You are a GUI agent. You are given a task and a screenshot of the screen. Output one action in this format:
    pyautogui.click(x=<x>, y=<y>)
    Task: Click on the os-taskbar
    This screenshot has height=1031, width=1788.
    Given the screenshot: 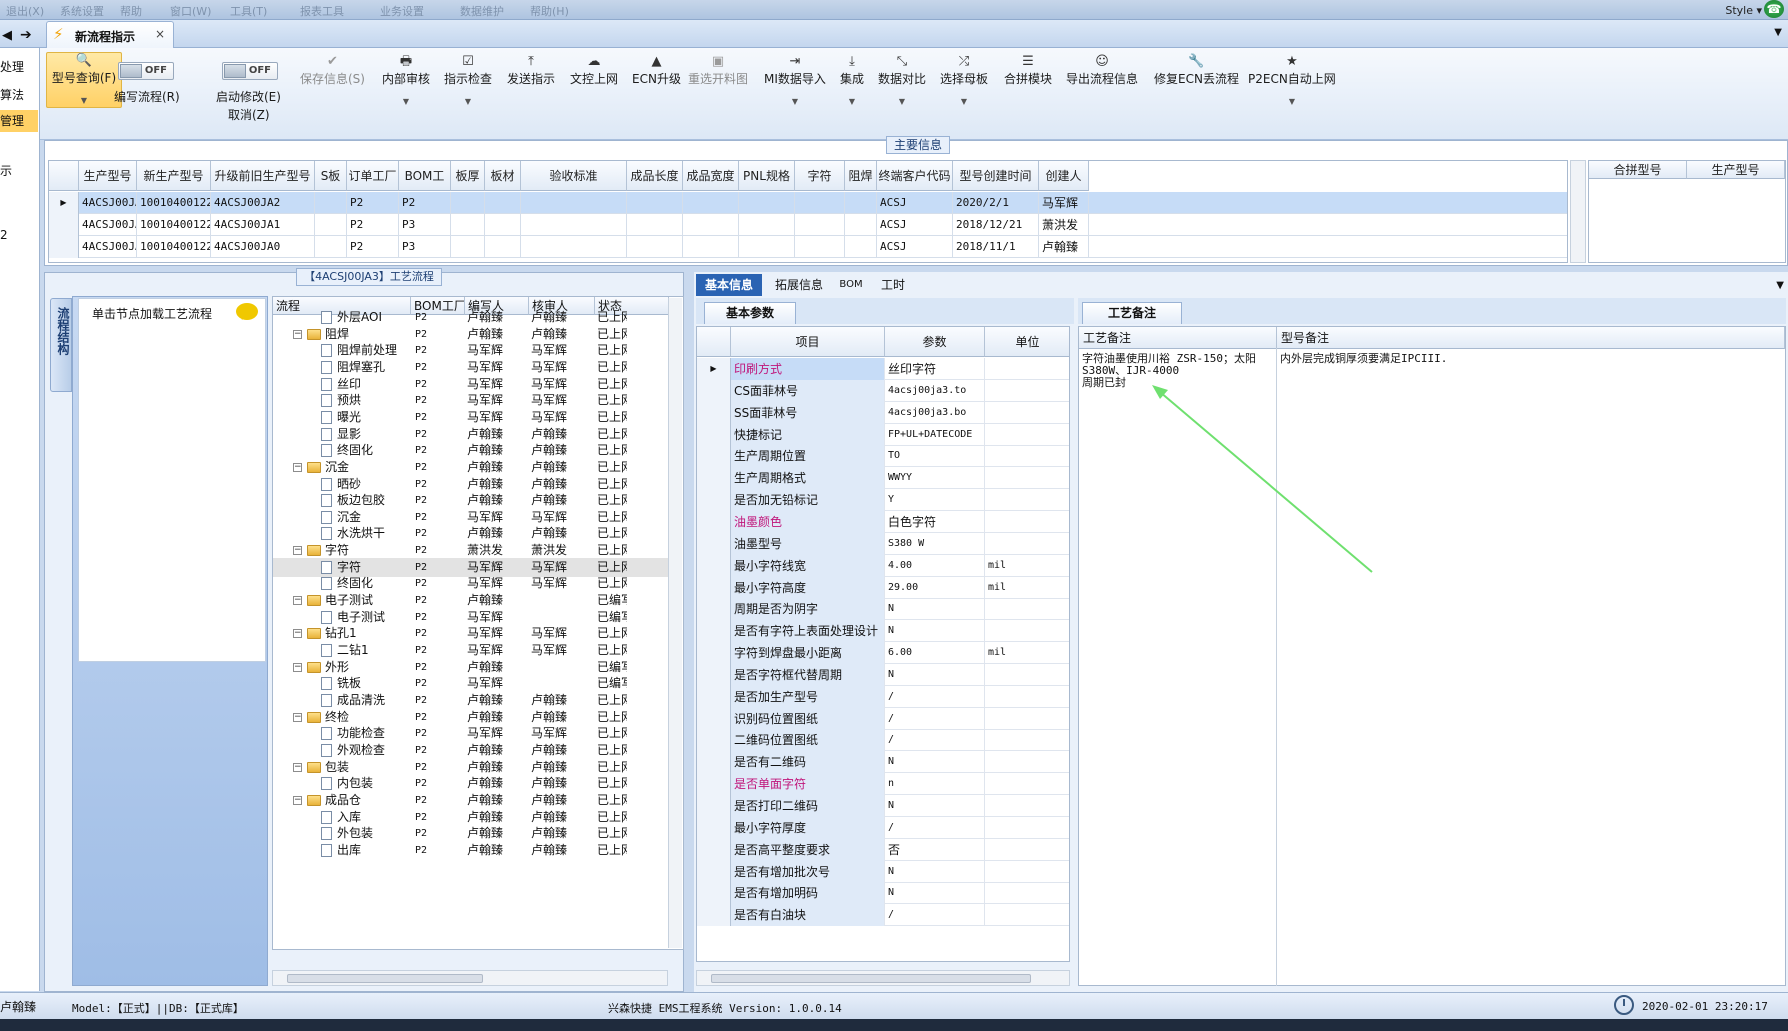 What is the action you would take?
    pyautogui.click(x=894, y=1025)
    